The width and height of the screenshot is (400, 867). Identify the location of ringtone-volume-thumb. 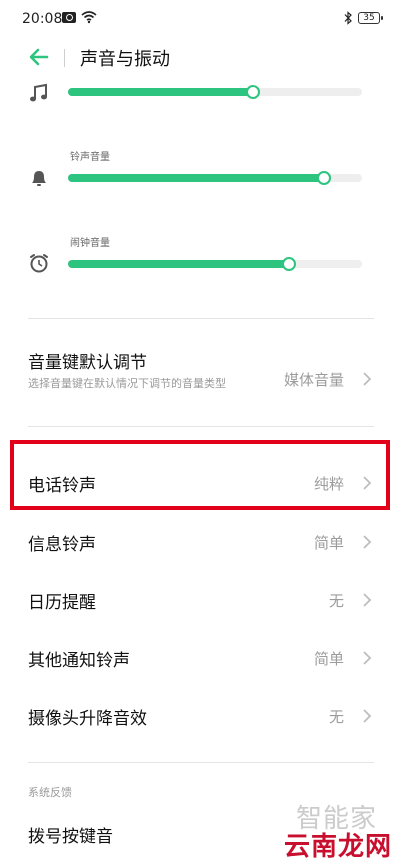
(323, 178).